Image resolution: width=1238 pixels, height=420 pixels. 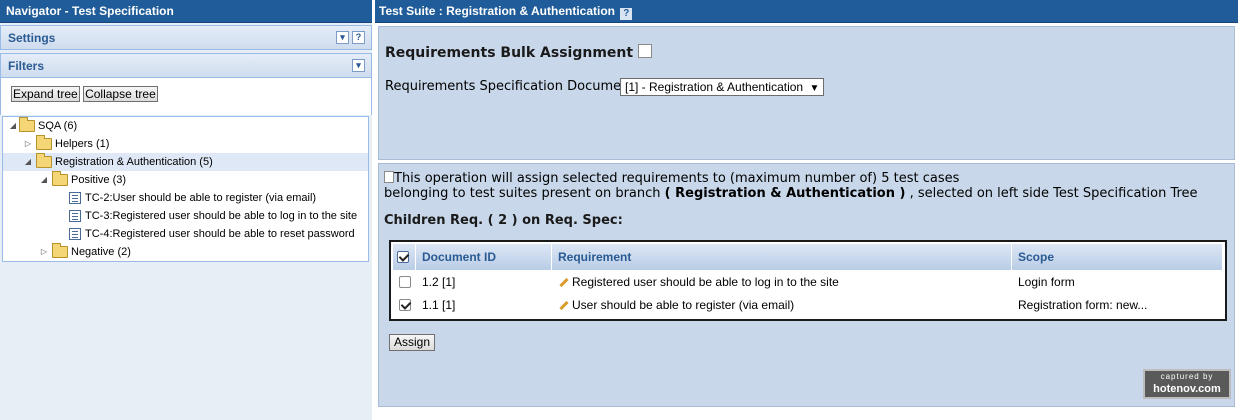 I want to click on tree-node-label: Positive (3), so click(x=99, y=180).